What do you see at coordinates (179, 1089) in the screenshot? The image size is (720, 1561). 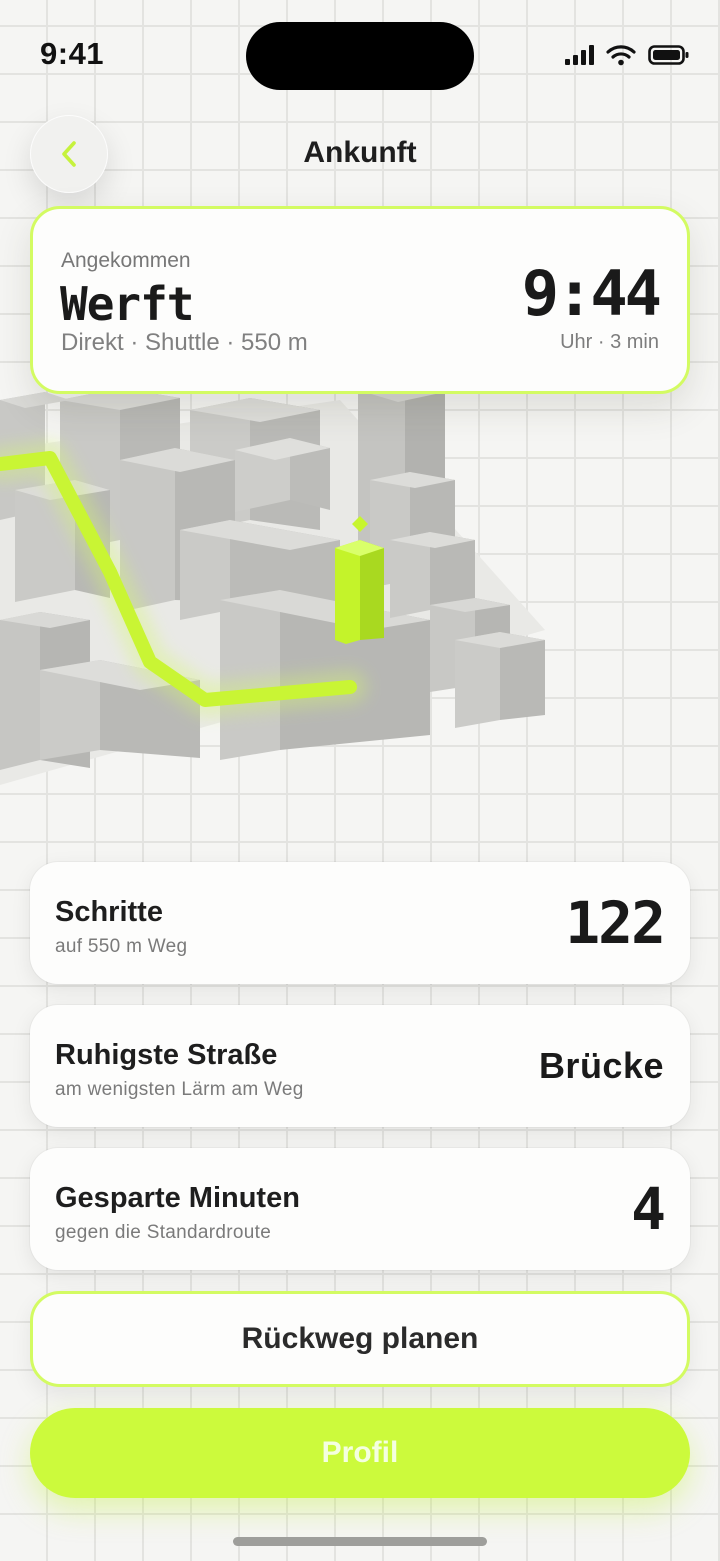 I see `stat-subtitle: am wenigsten Lärm am Weg` at bounding box center [179, 1089].